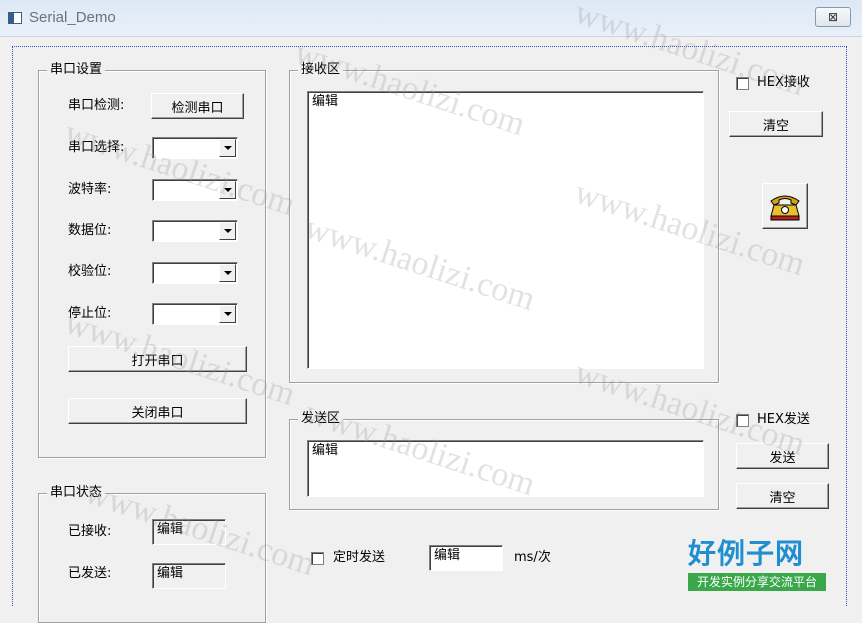 This screenshot has height=623, width=862. I want to click on close-icon: ⊠, so click(833, 17).